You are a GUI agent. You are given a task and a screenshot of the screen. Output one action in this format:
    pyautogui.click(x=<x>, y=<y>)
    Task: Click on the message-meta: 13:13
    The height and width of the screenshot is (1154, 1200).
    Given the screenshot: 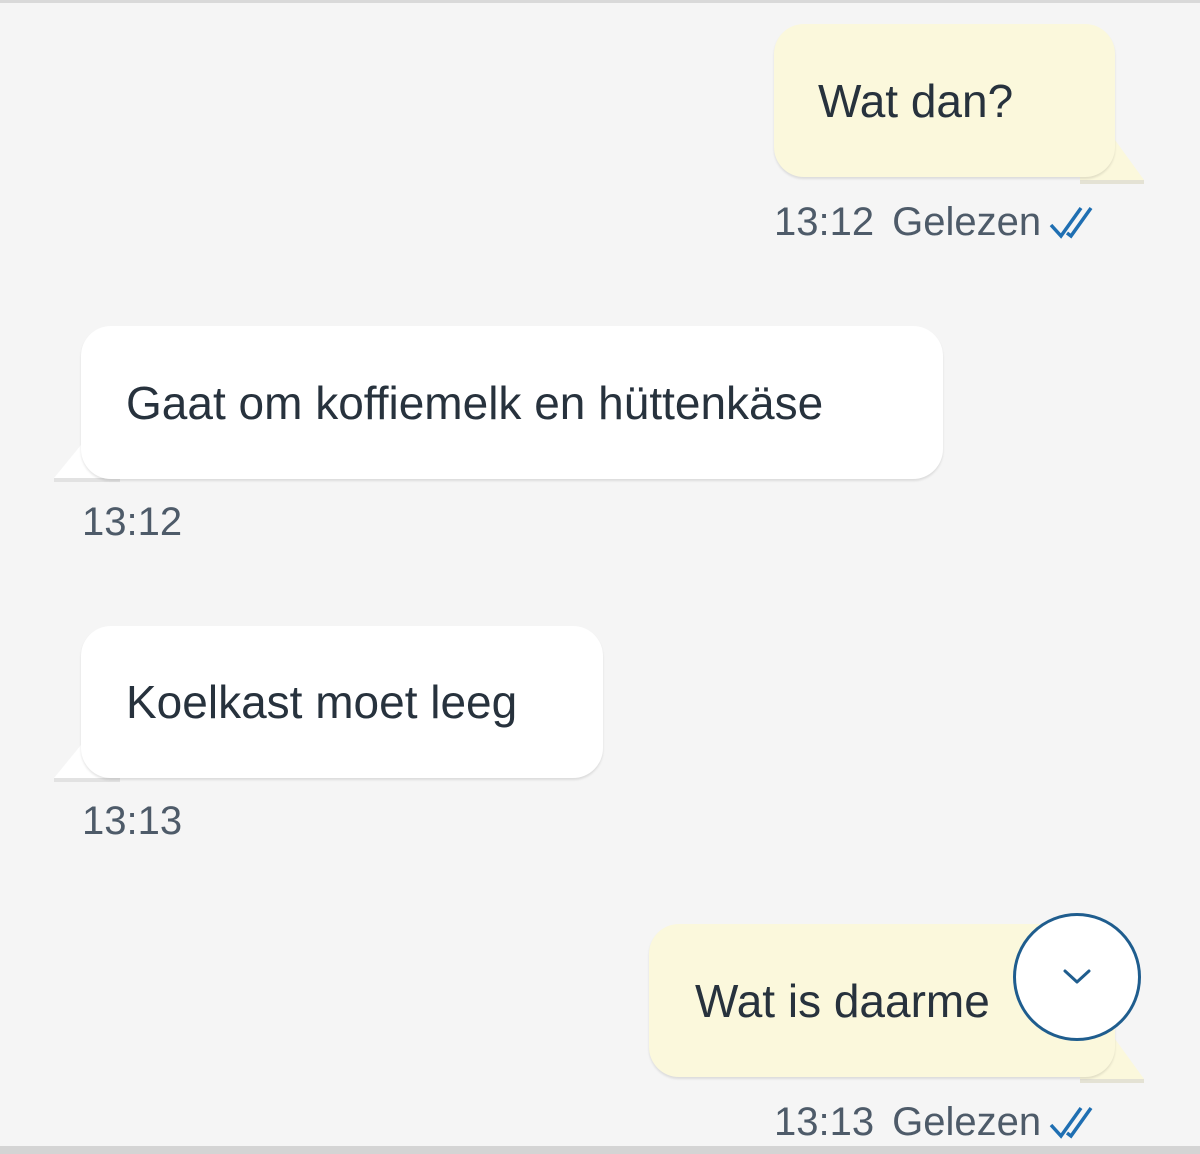 What is the action you would take?
    pyautogui.click(x=132, y=821)
    